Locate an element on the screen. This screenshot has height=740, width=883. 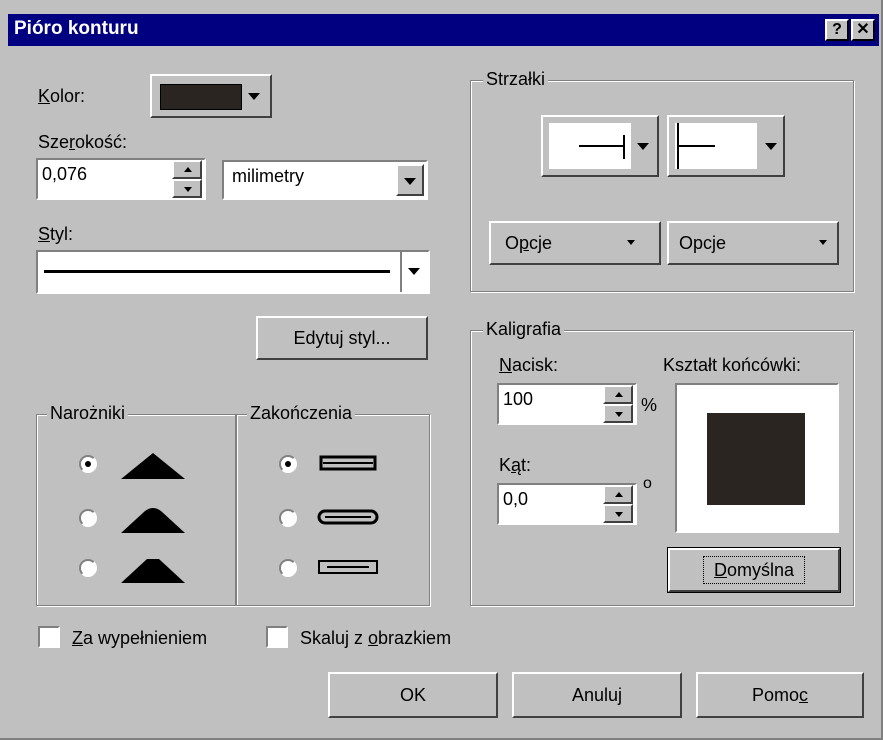
angle-value: 0,0 is located at coordinates (516, 499).